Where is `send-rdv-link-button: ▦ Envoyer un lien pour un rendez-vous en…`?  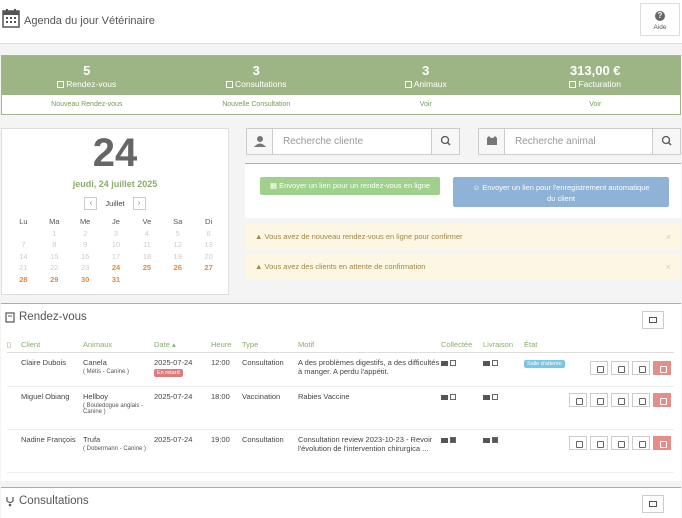
send-rdv-link-button: ▦ Envoyer un lien pour un rendez-vous en… is located at coordinates (350, 186).